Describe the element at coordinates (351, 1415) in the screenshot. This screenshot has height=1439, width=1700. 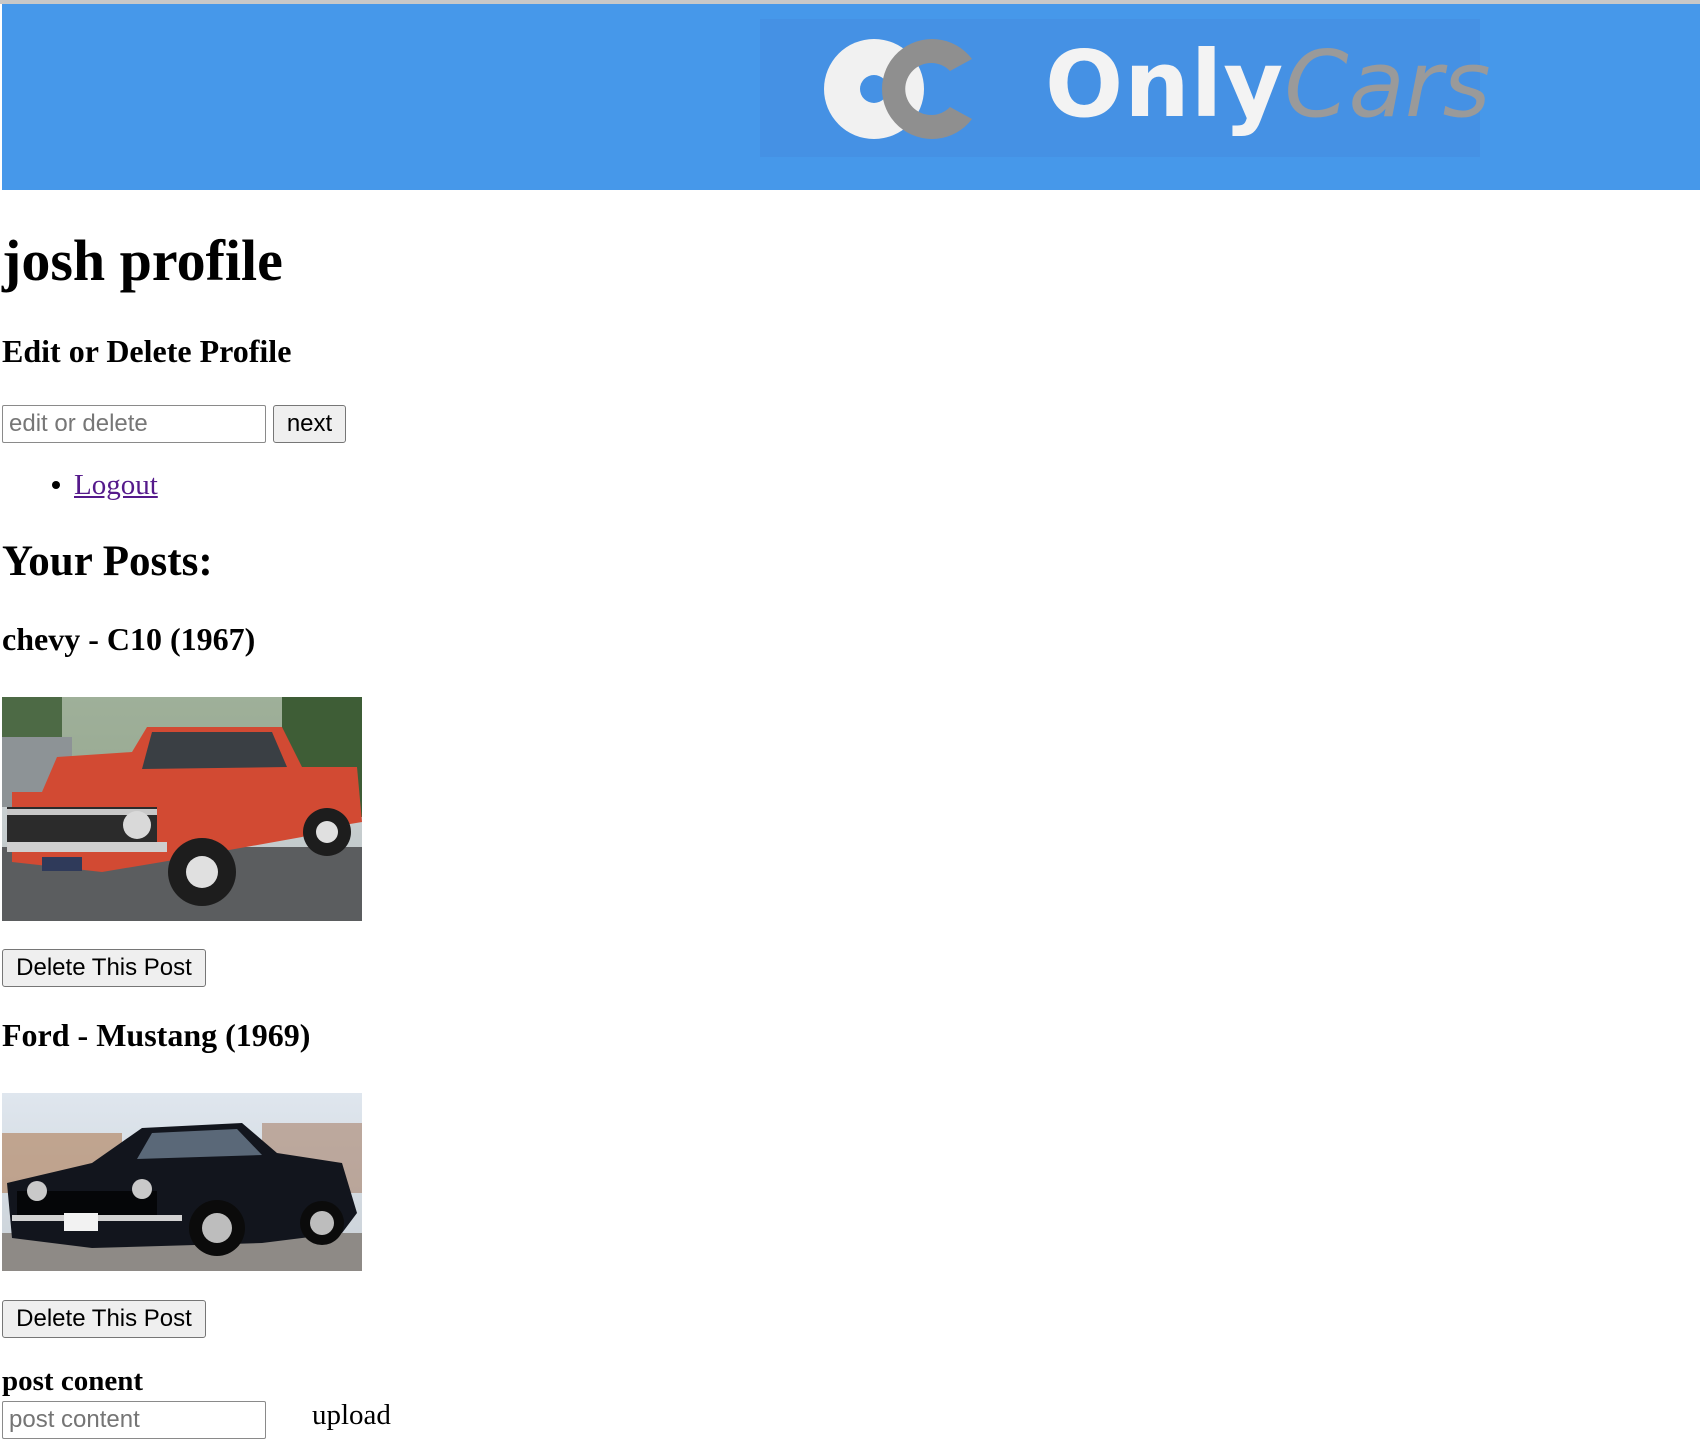
I see `upload-label: upload` at that location.